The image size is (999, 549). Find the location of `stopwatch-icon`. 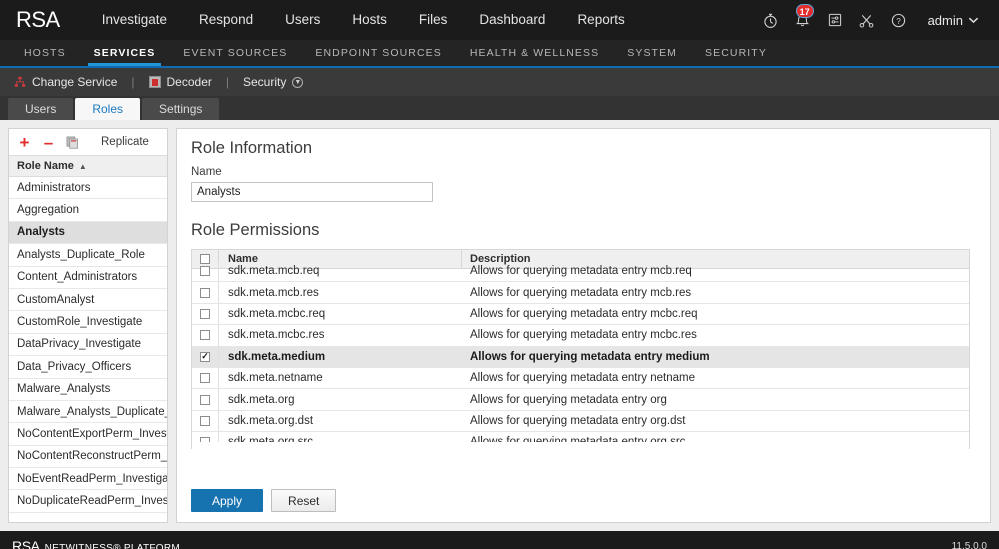

stopwatch-icon is located at coordinates (771, 20).